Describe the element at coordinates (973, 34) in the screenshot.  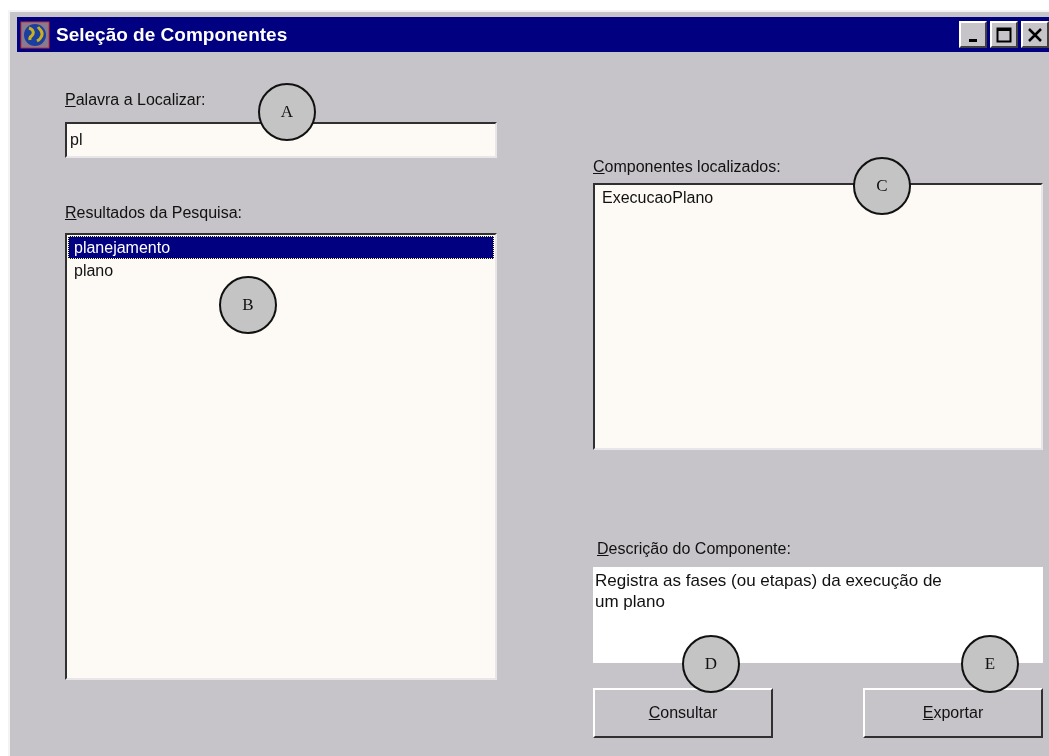
I see `minimize-button` at that location.